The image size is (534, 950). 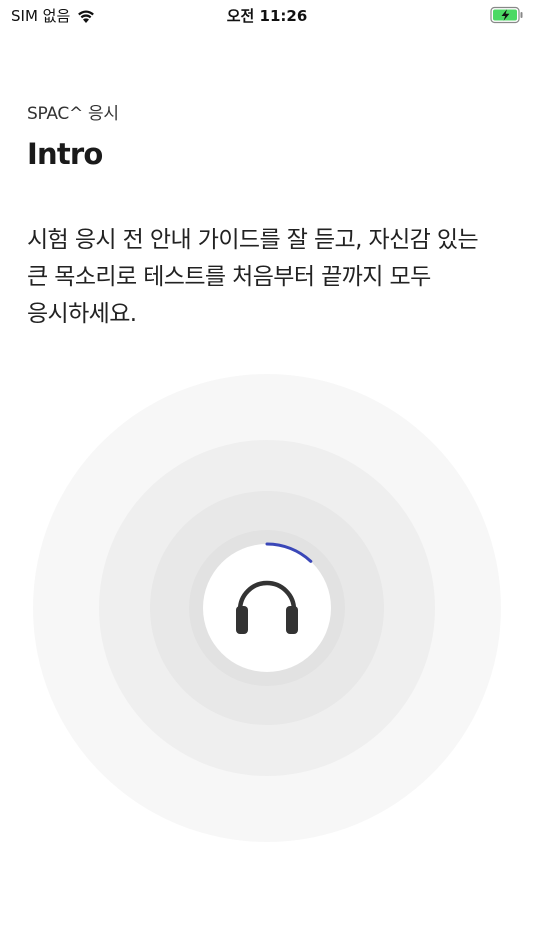 I want to click on battery-charging-icon, so click(x=506, y=15).